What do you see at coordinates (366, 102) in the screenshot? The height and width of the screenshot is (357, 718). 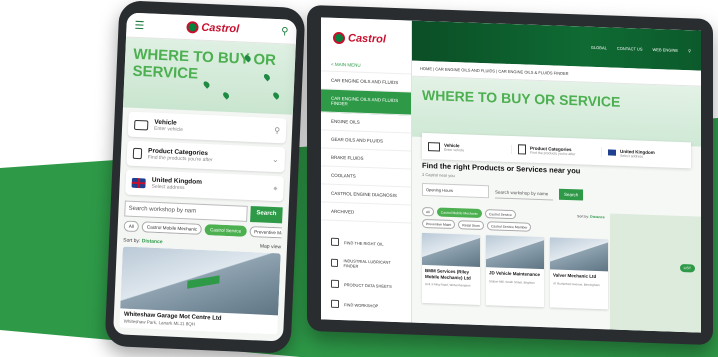 I see `sidebar-item-active: CAR ENGINE OILS AND FLUIDS FINDER` at bounding box center [366, 102].